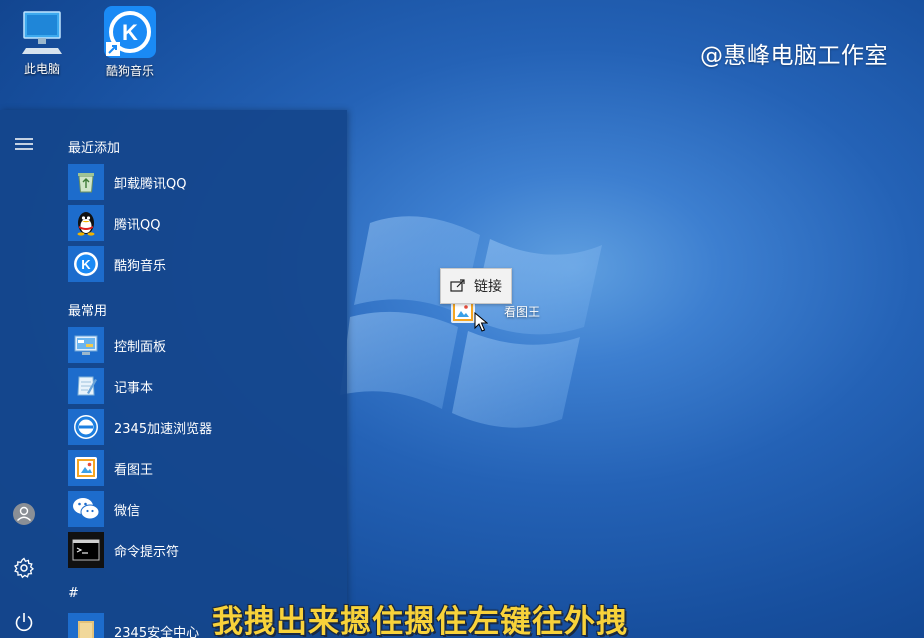 This screenshot has height=638, width=924. What do you see at coordinates (86, 625) in the screenshot?
I see `folder-icon` at bounding box center [86, 625].